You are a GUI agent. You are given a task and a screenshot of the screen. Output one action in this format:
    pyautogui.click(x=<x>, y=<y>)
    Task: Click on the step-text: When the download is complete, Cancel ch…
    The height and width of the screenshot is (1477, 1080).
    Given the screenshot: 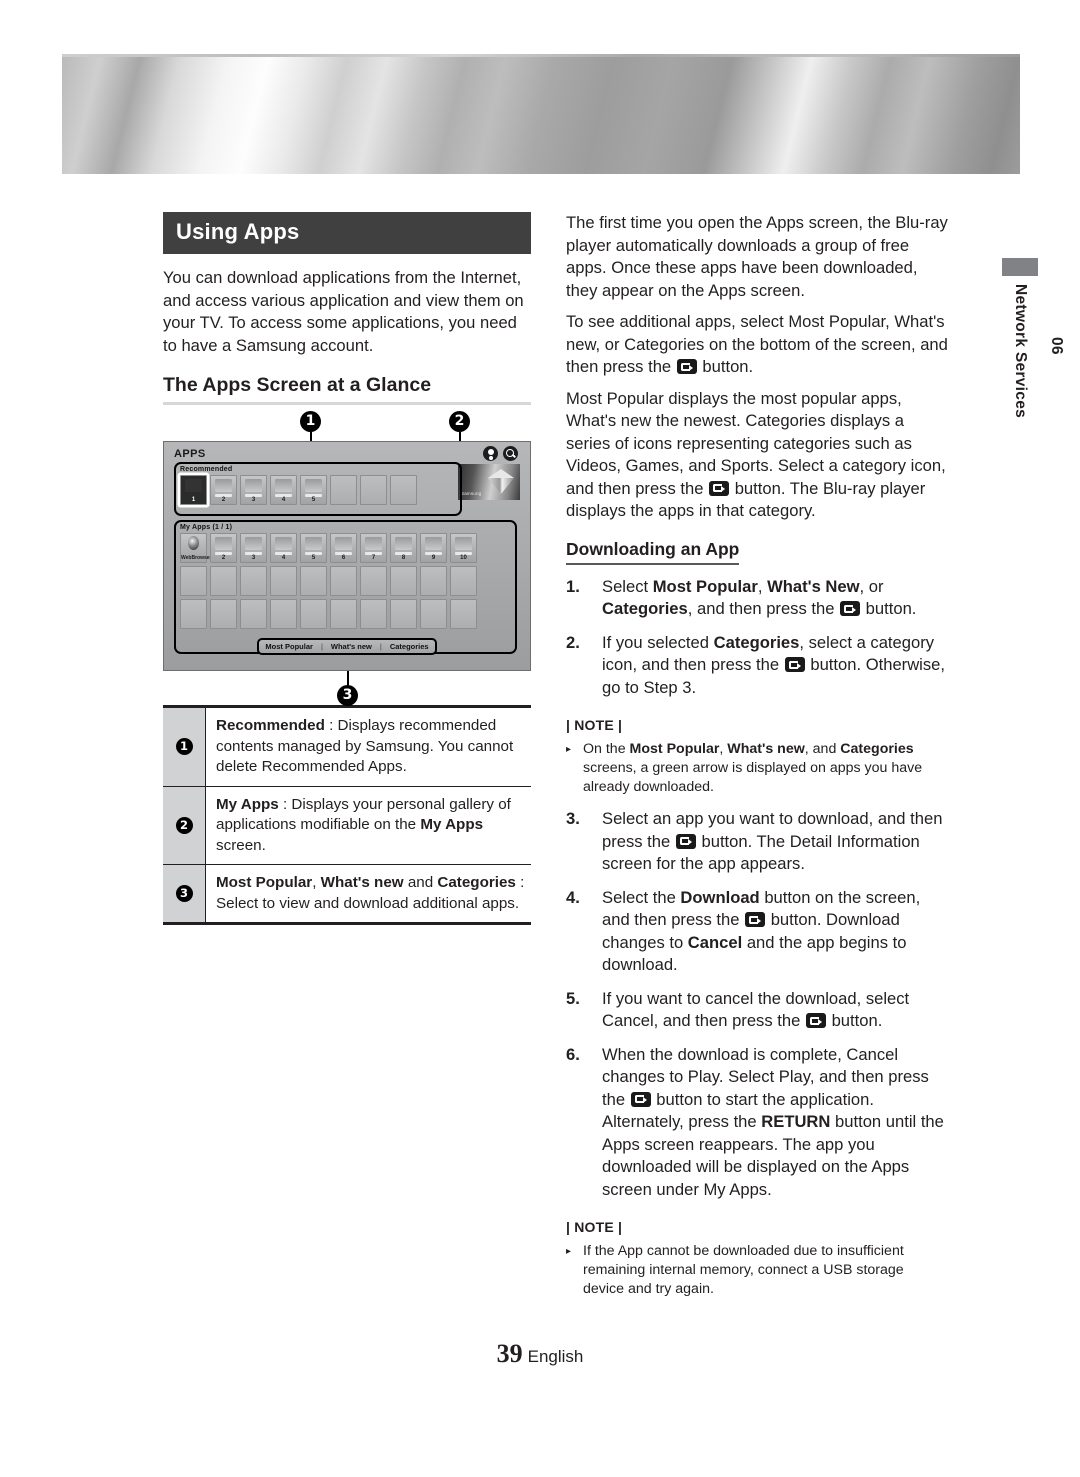 What is the action you would take?
    pyautogui.click(x=775, y=1123)
    